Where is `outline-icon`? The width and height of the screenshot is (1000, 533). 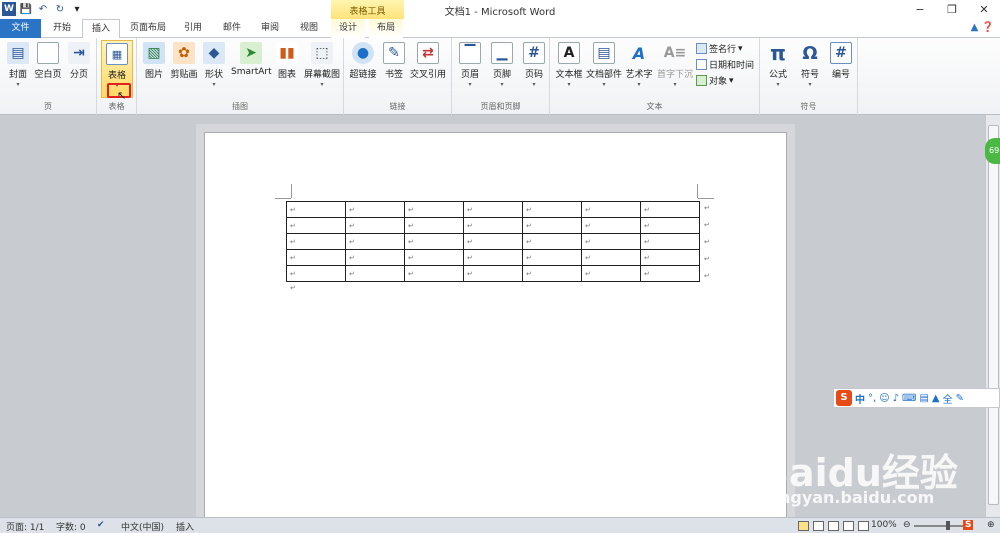 outline-icon is located at coordinates (848, 526).